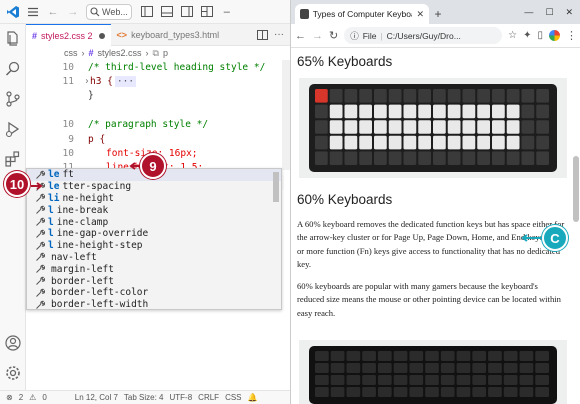 This screenshot has height=404, width=580. Describe the element at coordinates (33, 12) in the screenshot. I see `menu-icon` at that location.